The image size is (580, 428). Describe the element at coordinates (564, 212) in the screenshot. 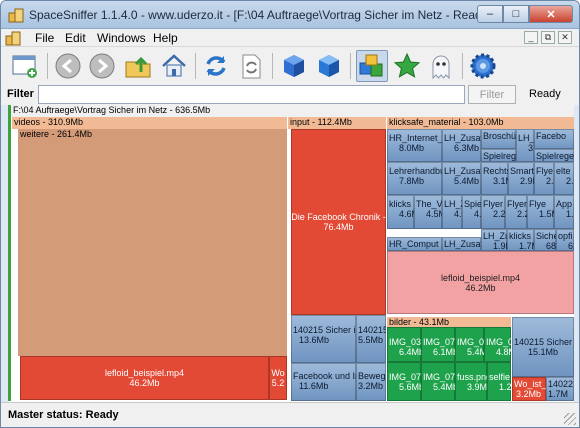

I see `klicksafe-file: App1.M` at that location.